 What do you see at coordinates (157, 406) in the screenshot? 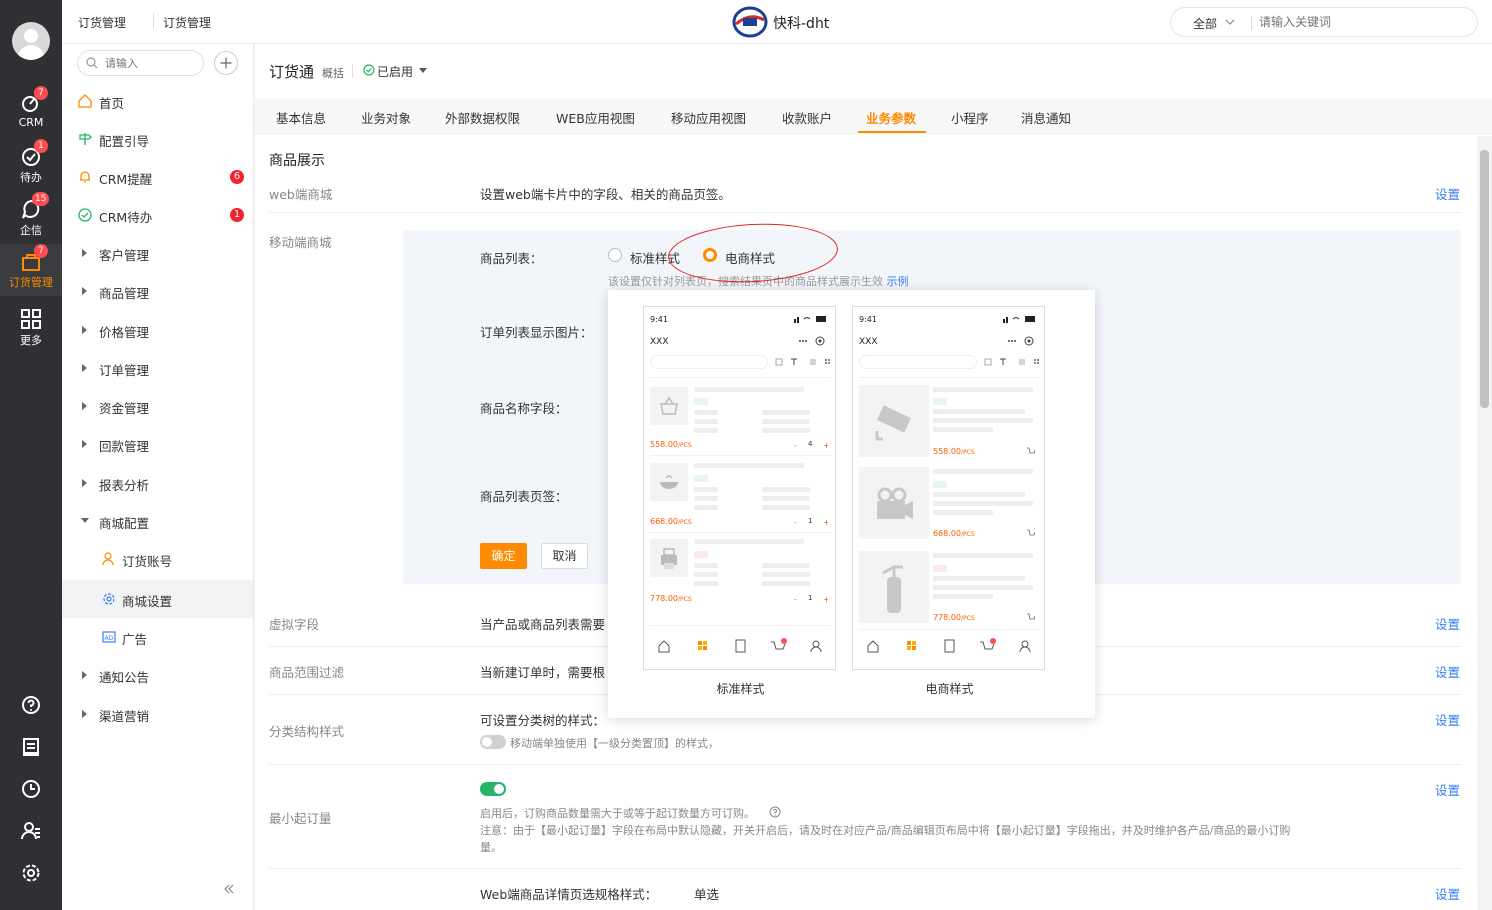
I see `nav-item-funds: 资金管理` at bounding box center [157, 406].